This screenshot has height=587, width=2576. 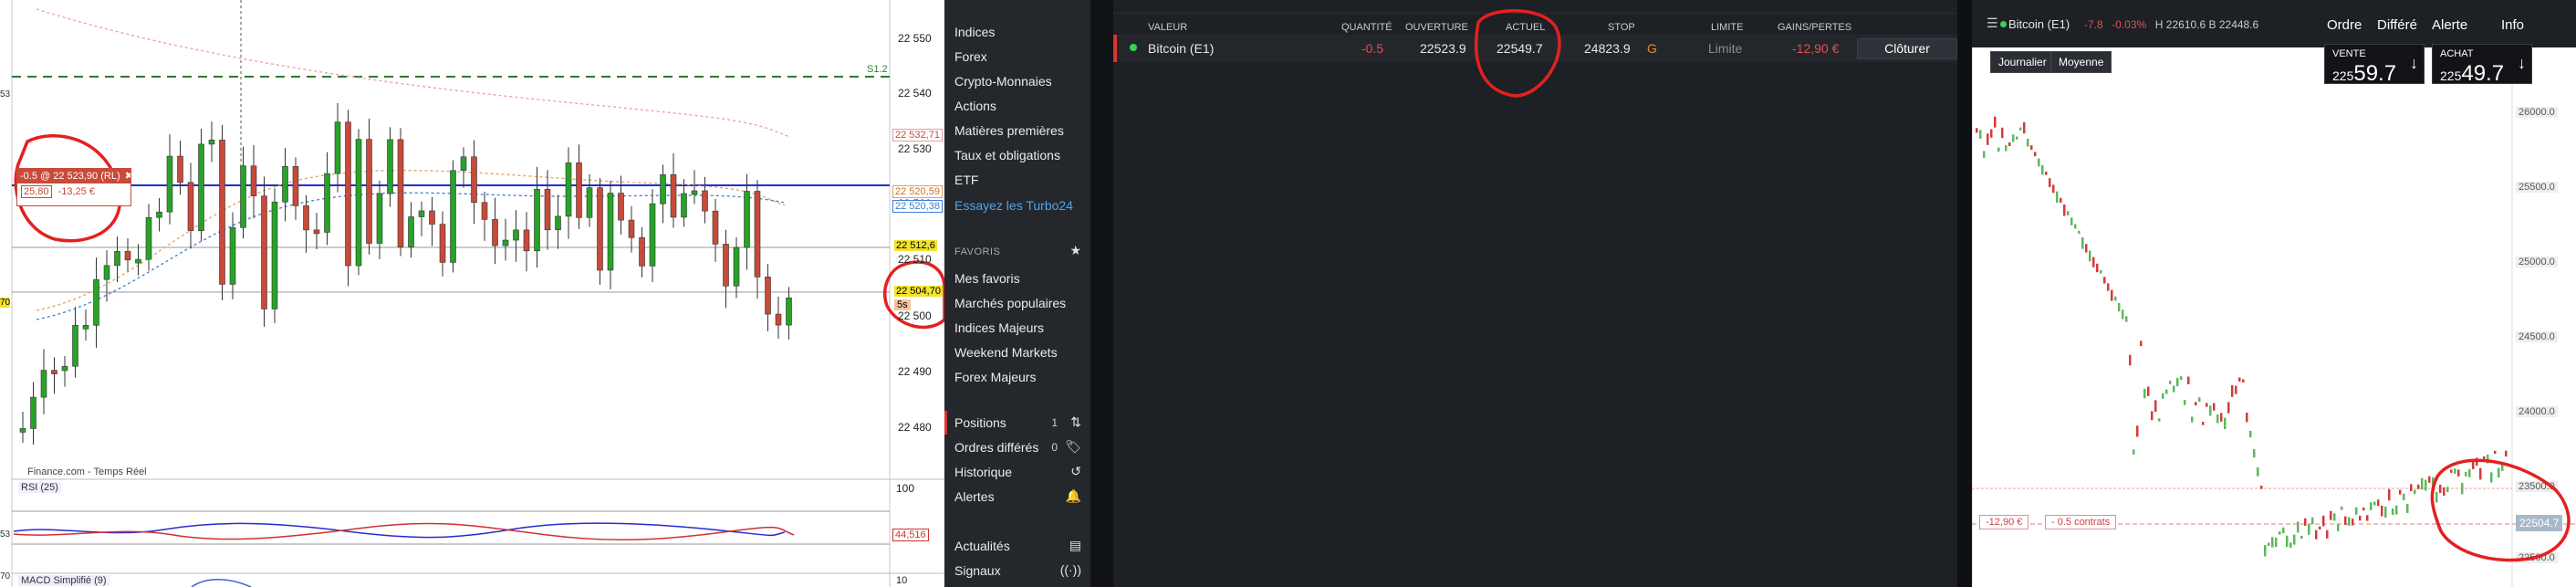 I want to click on header-gains-pertes: GAINS/PERTES, so click(x=1814, y=28).